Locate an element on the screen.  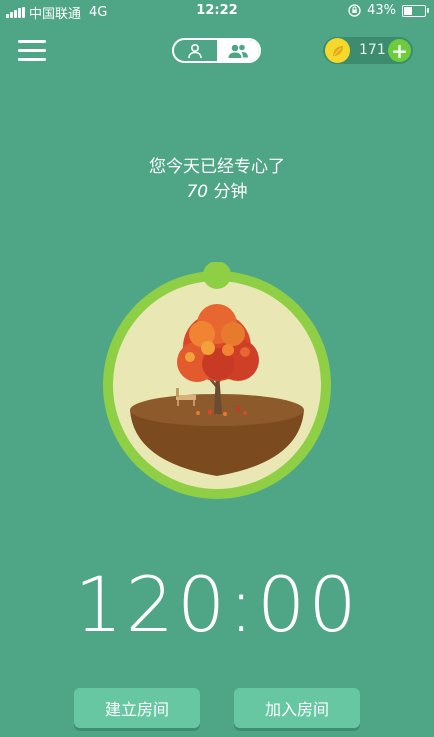
status-right: 43% is located at coordinates (388, 10).